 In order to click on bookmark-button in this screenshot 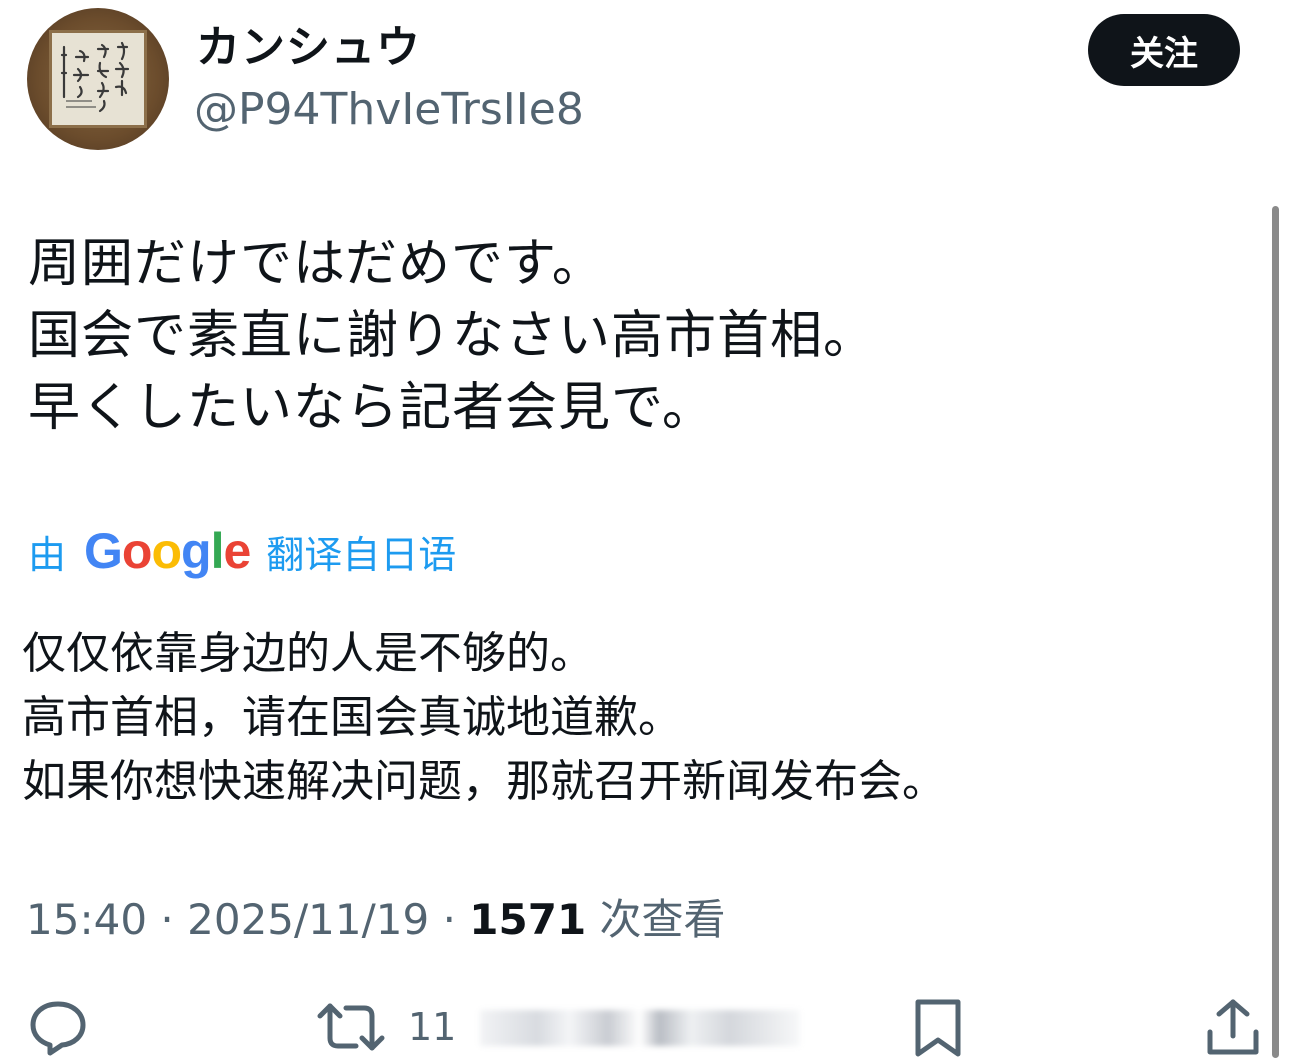, I will do `click(938, 1027)`.